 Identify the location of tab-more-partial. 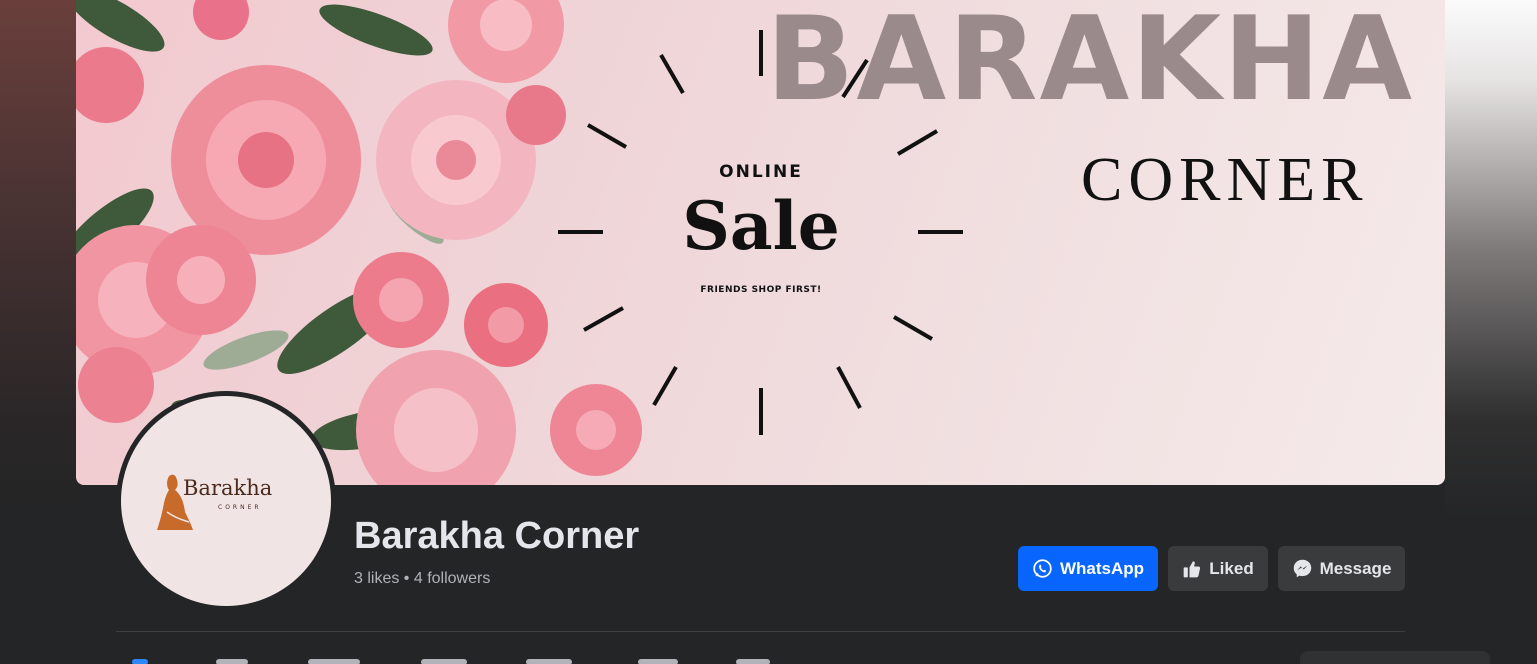
(753, 661).